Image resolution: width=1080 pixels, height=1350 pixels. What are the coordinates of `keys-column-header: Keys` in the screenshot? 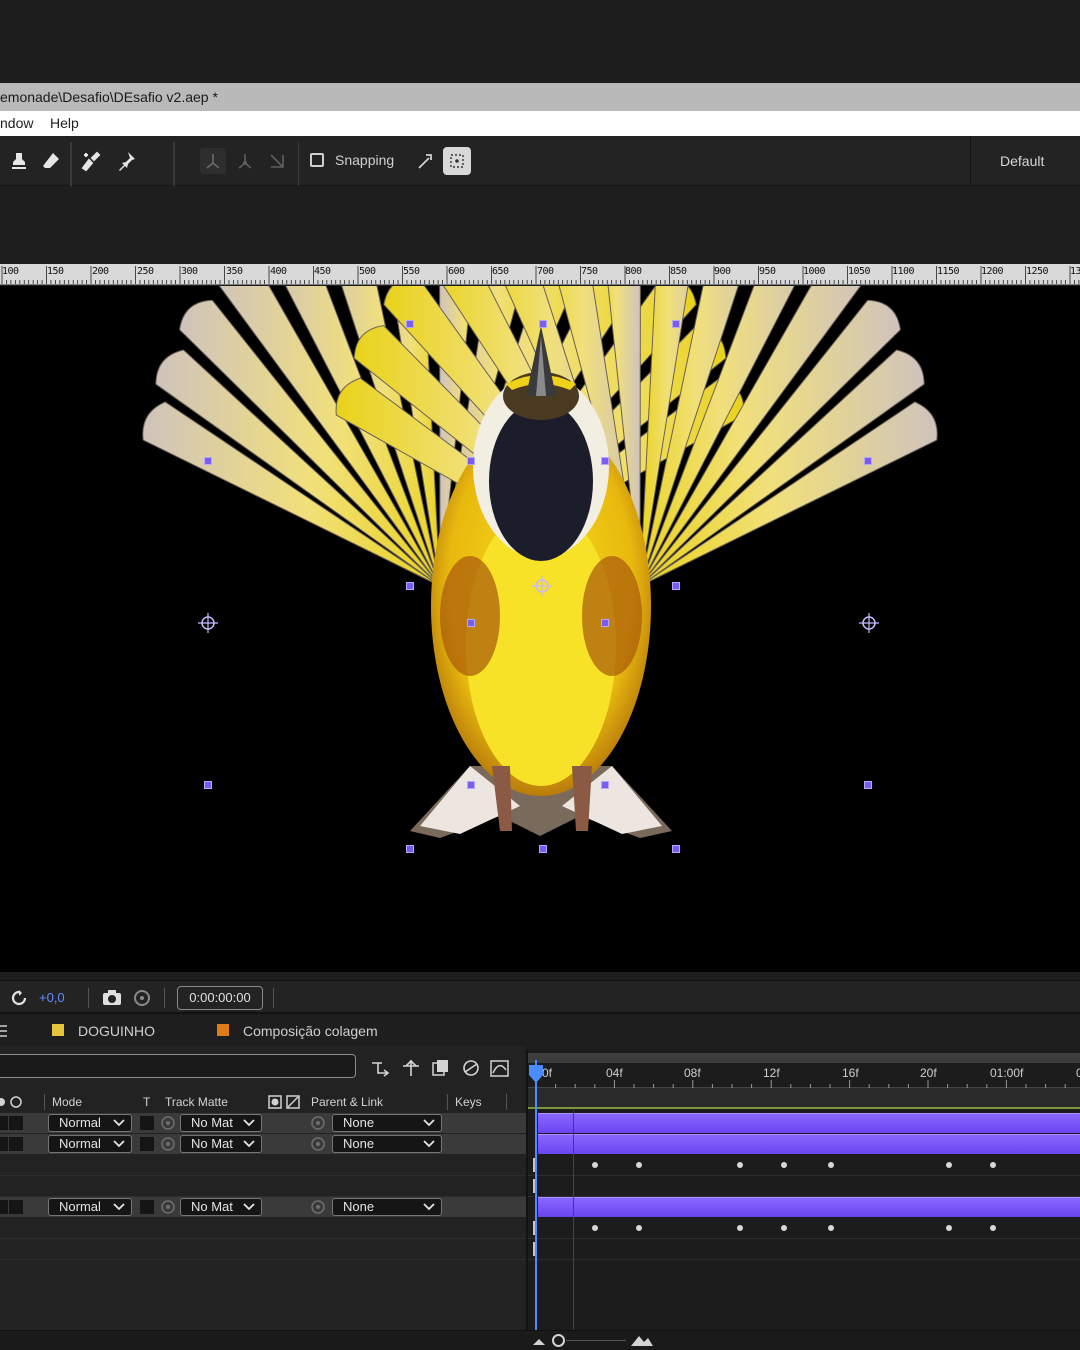 It's located at (468, 1102).